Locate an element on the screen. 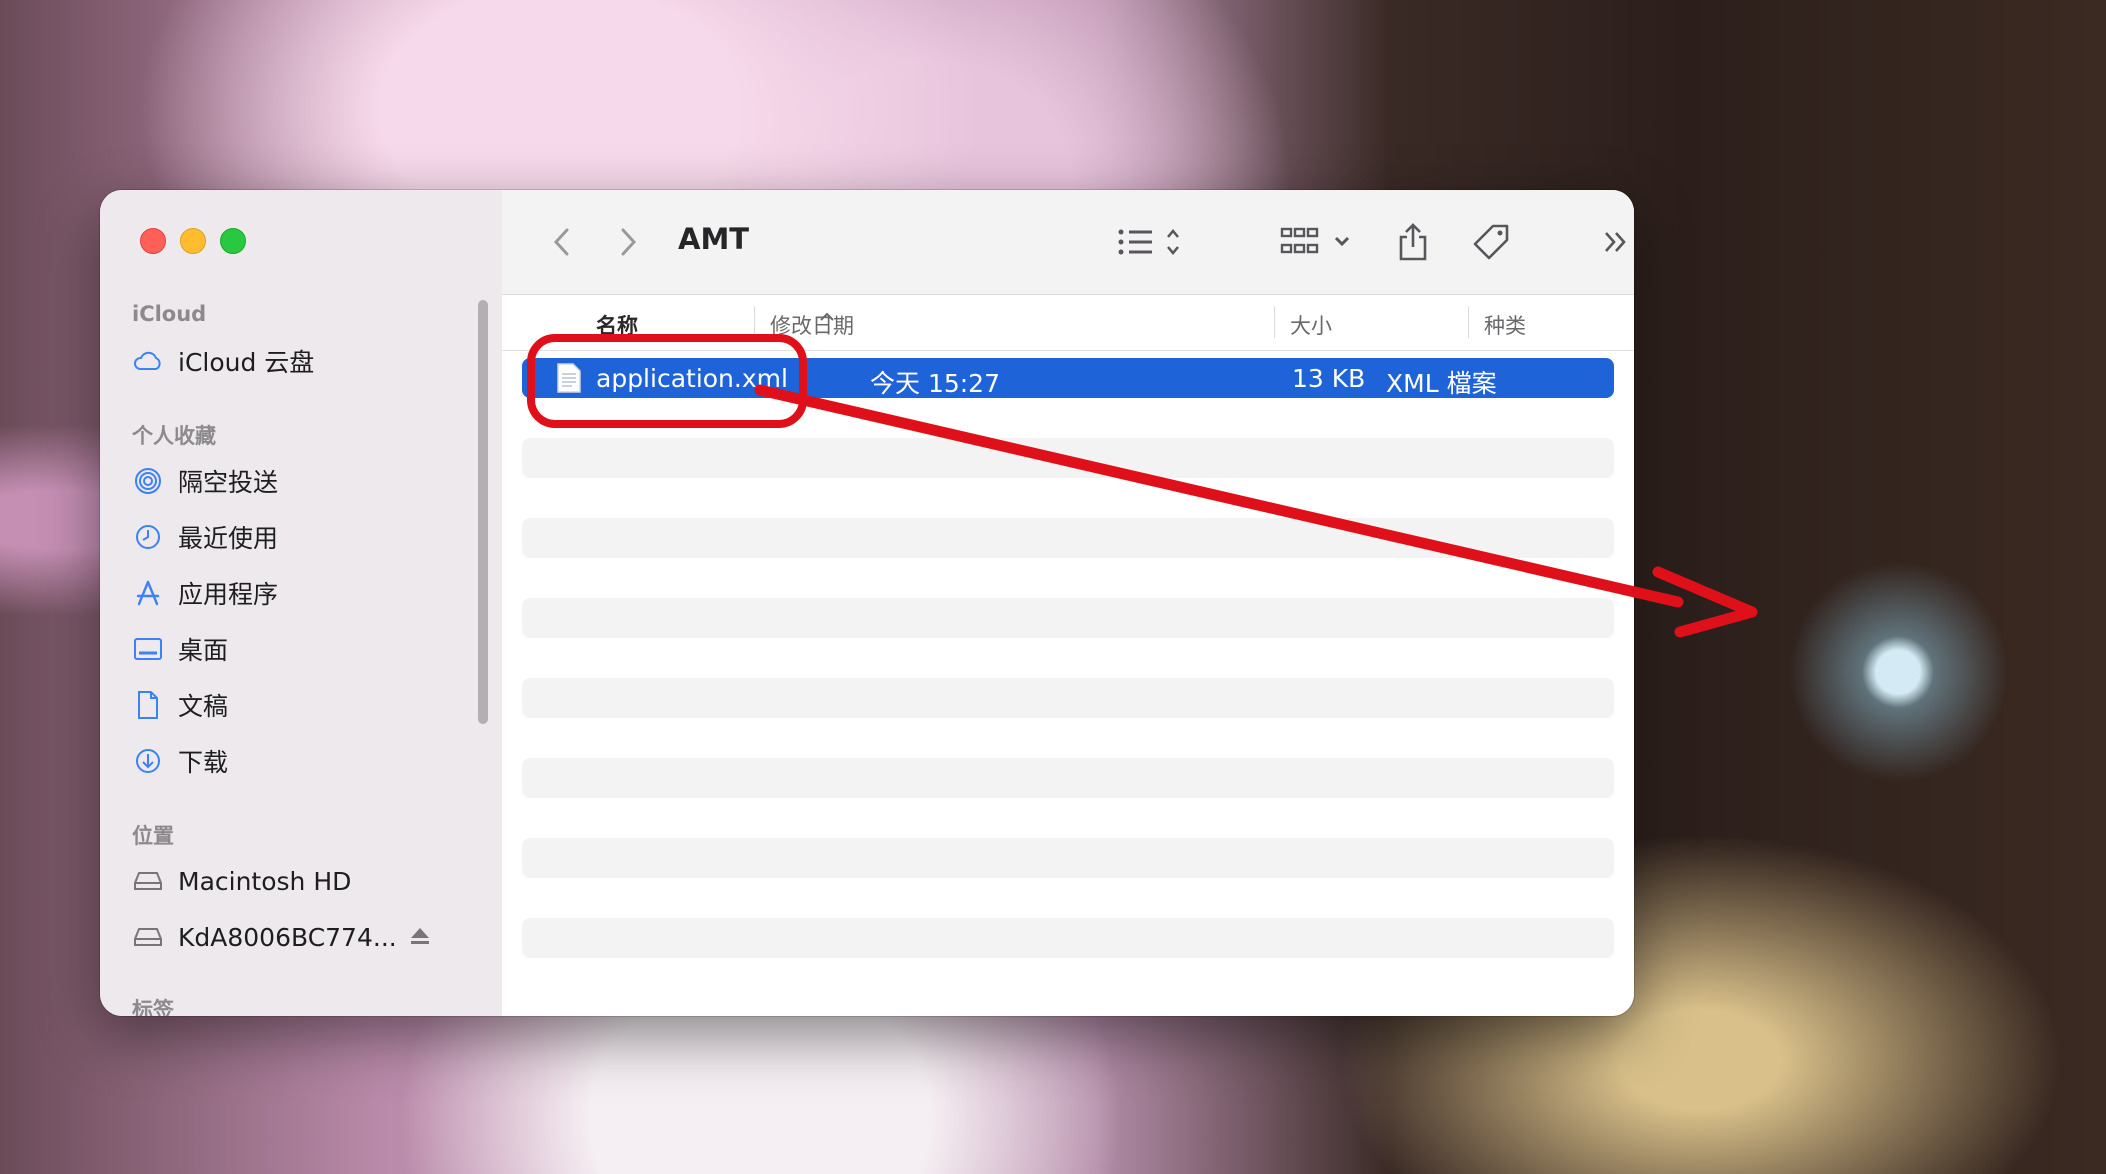 This screenshot has width=2106, height=1174. applications-icon is located at coordinates (148, 593).